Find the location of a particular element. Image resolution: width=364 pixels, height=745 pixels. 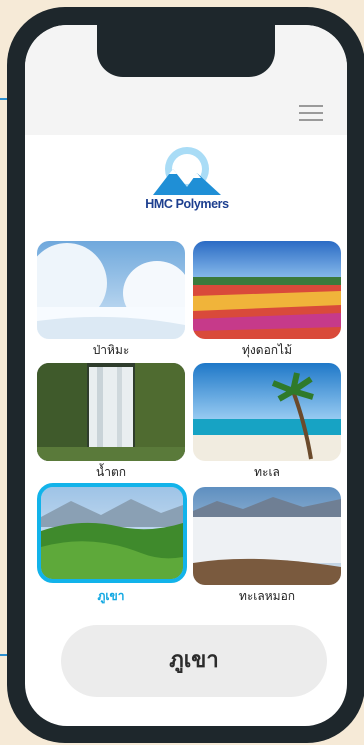

tile-mountain is located at coordinates (112, 533).